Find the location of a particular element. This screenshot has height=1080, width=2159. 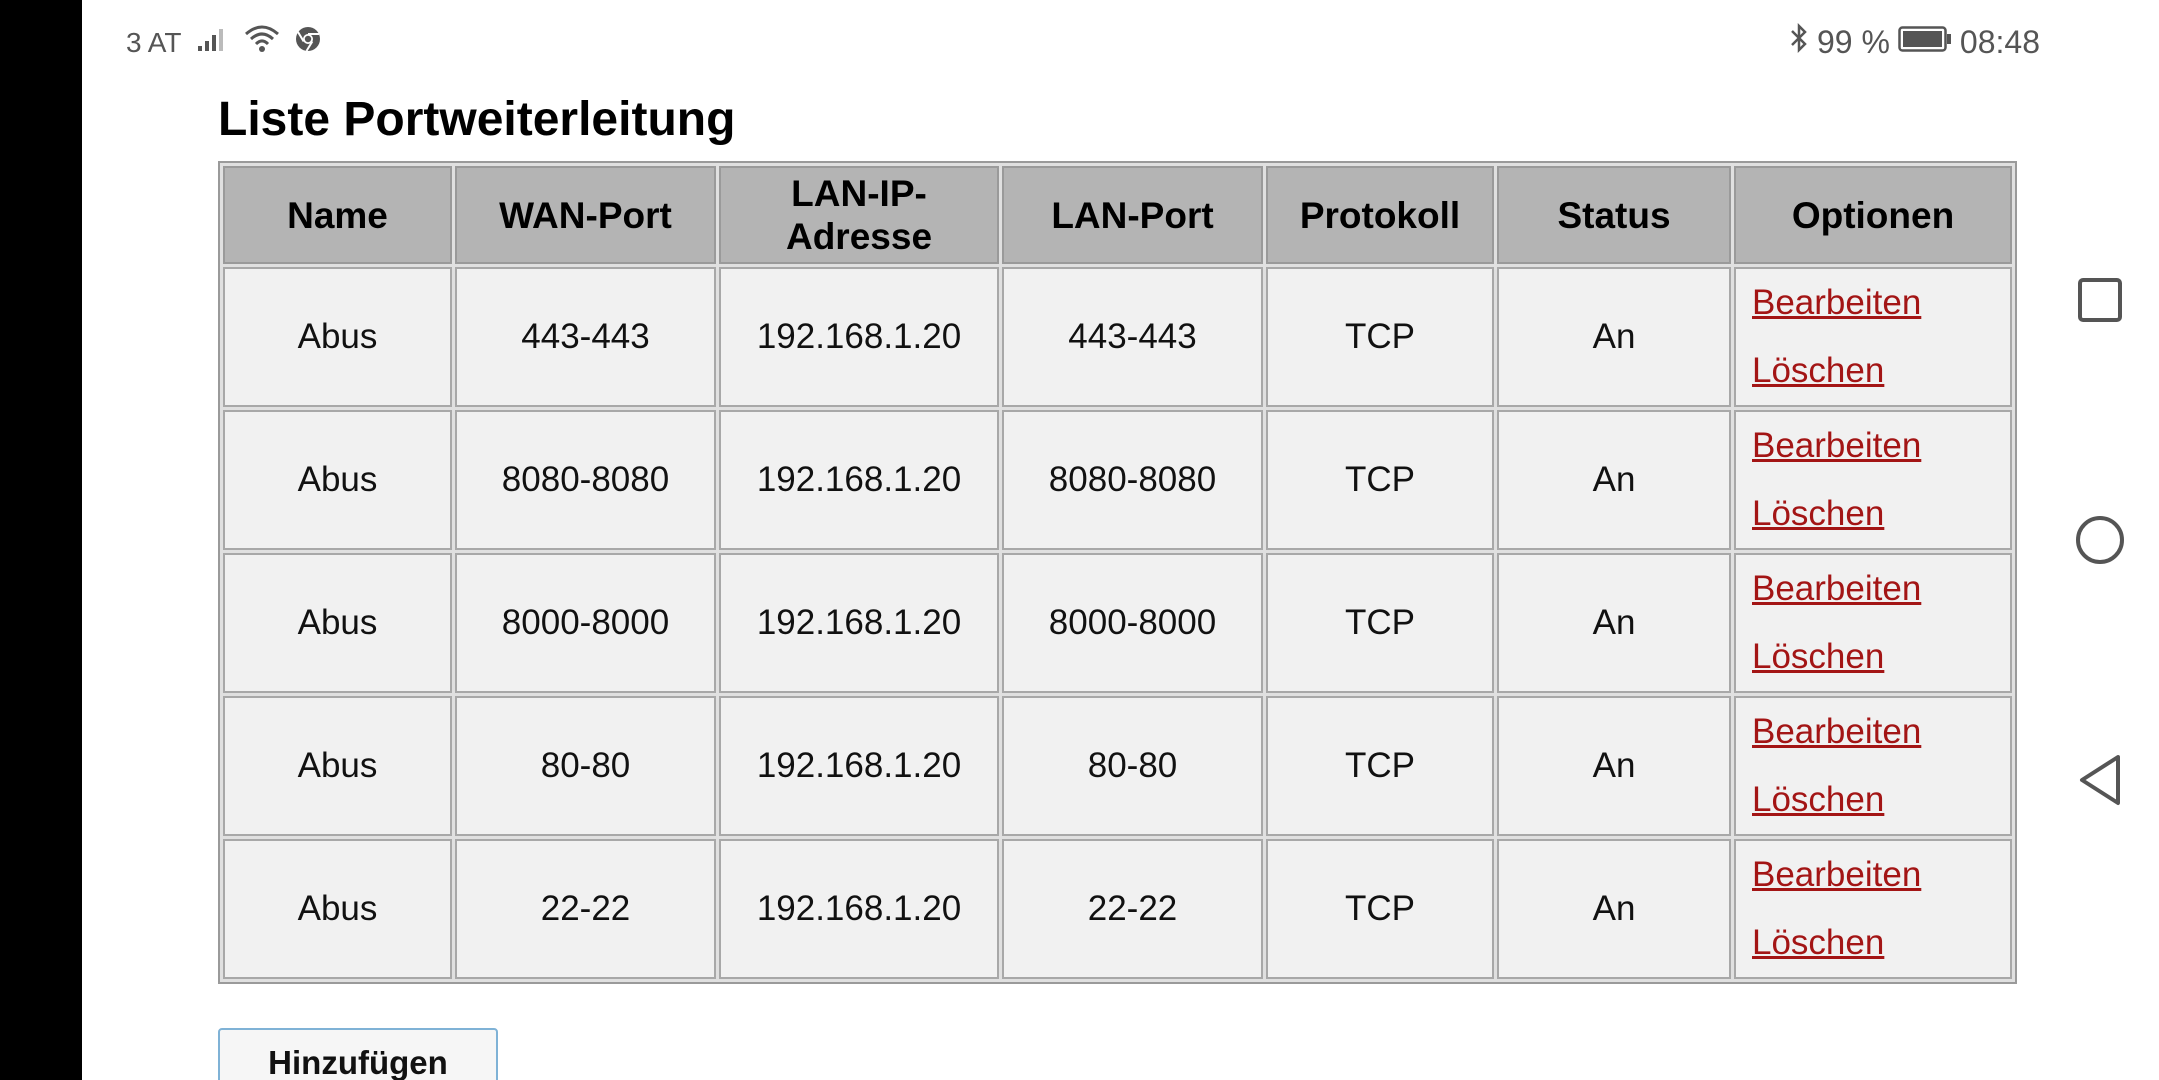

cell-wan-port: 443-443 is located at coordinates (585, 337).